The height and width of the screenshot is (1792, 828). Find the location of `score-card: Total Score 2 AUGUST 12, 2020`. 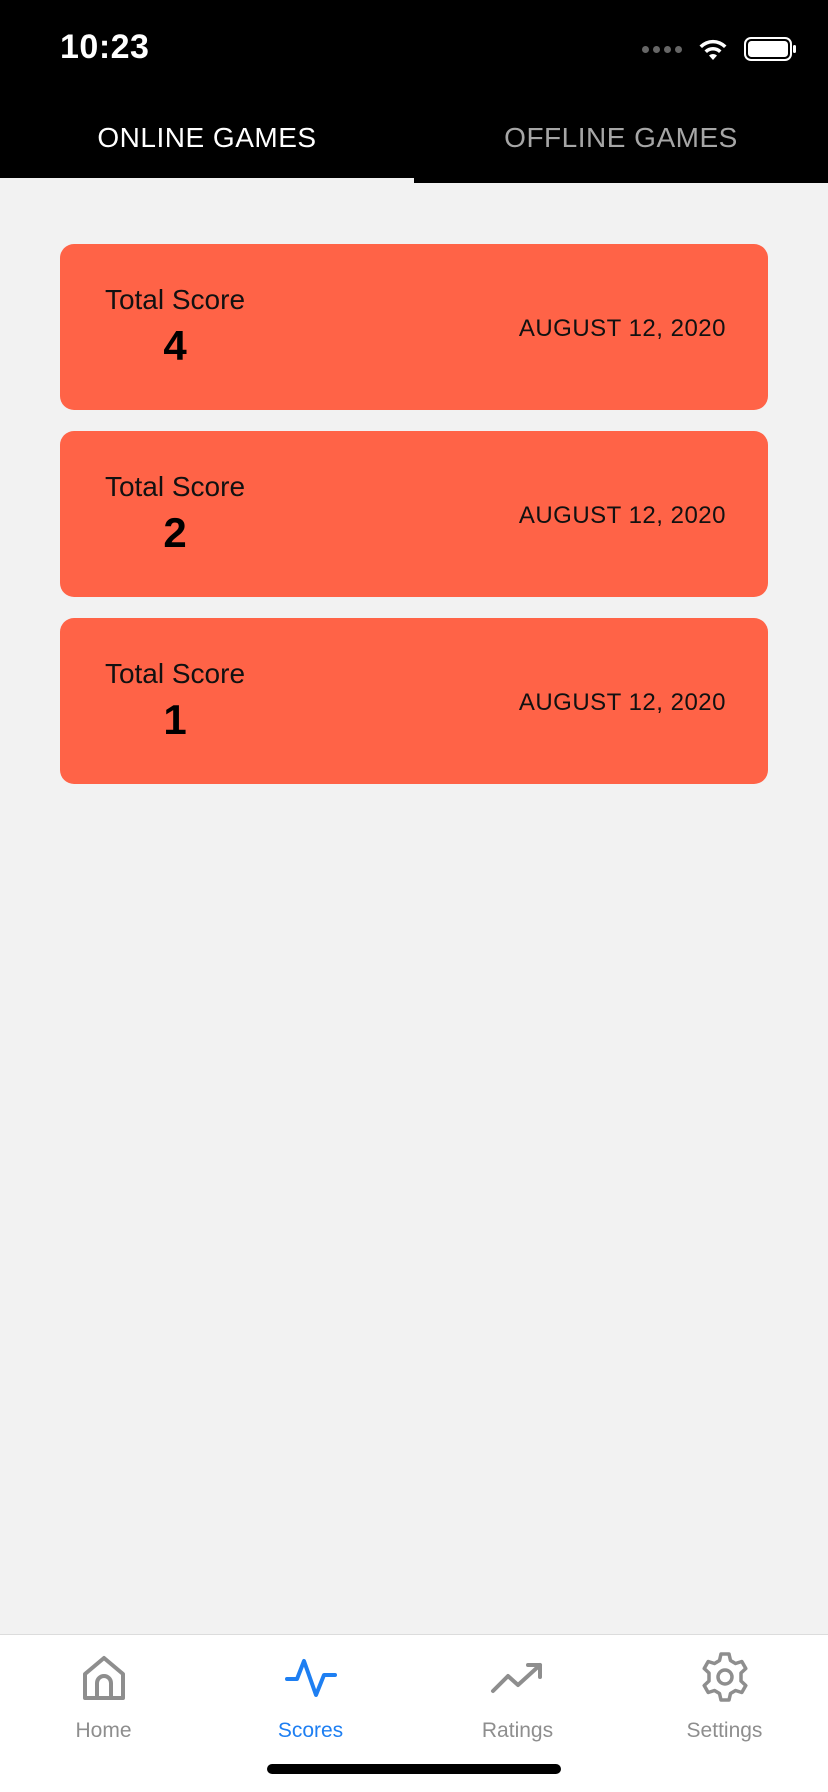

score-card: Total Score 2 AUGUST 12, 2020 is located at coordinates (414, 514).